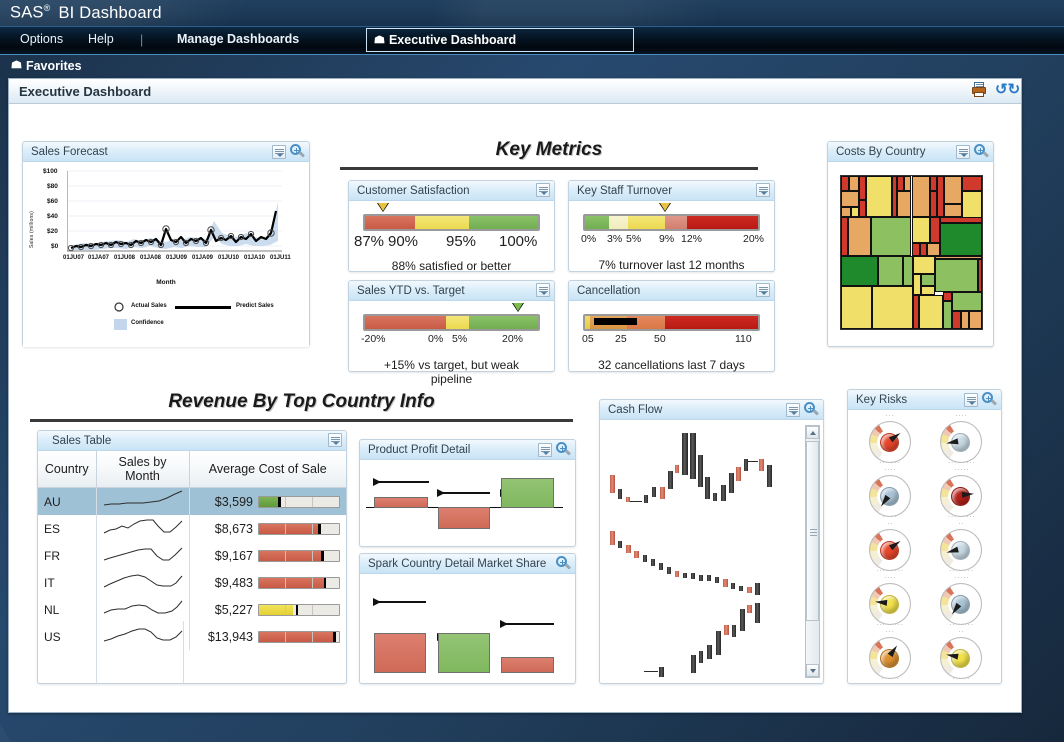 The width and height of the screenshot is (1064, 742). I want to click on x-tick: 01JU07, so click(74, 258).